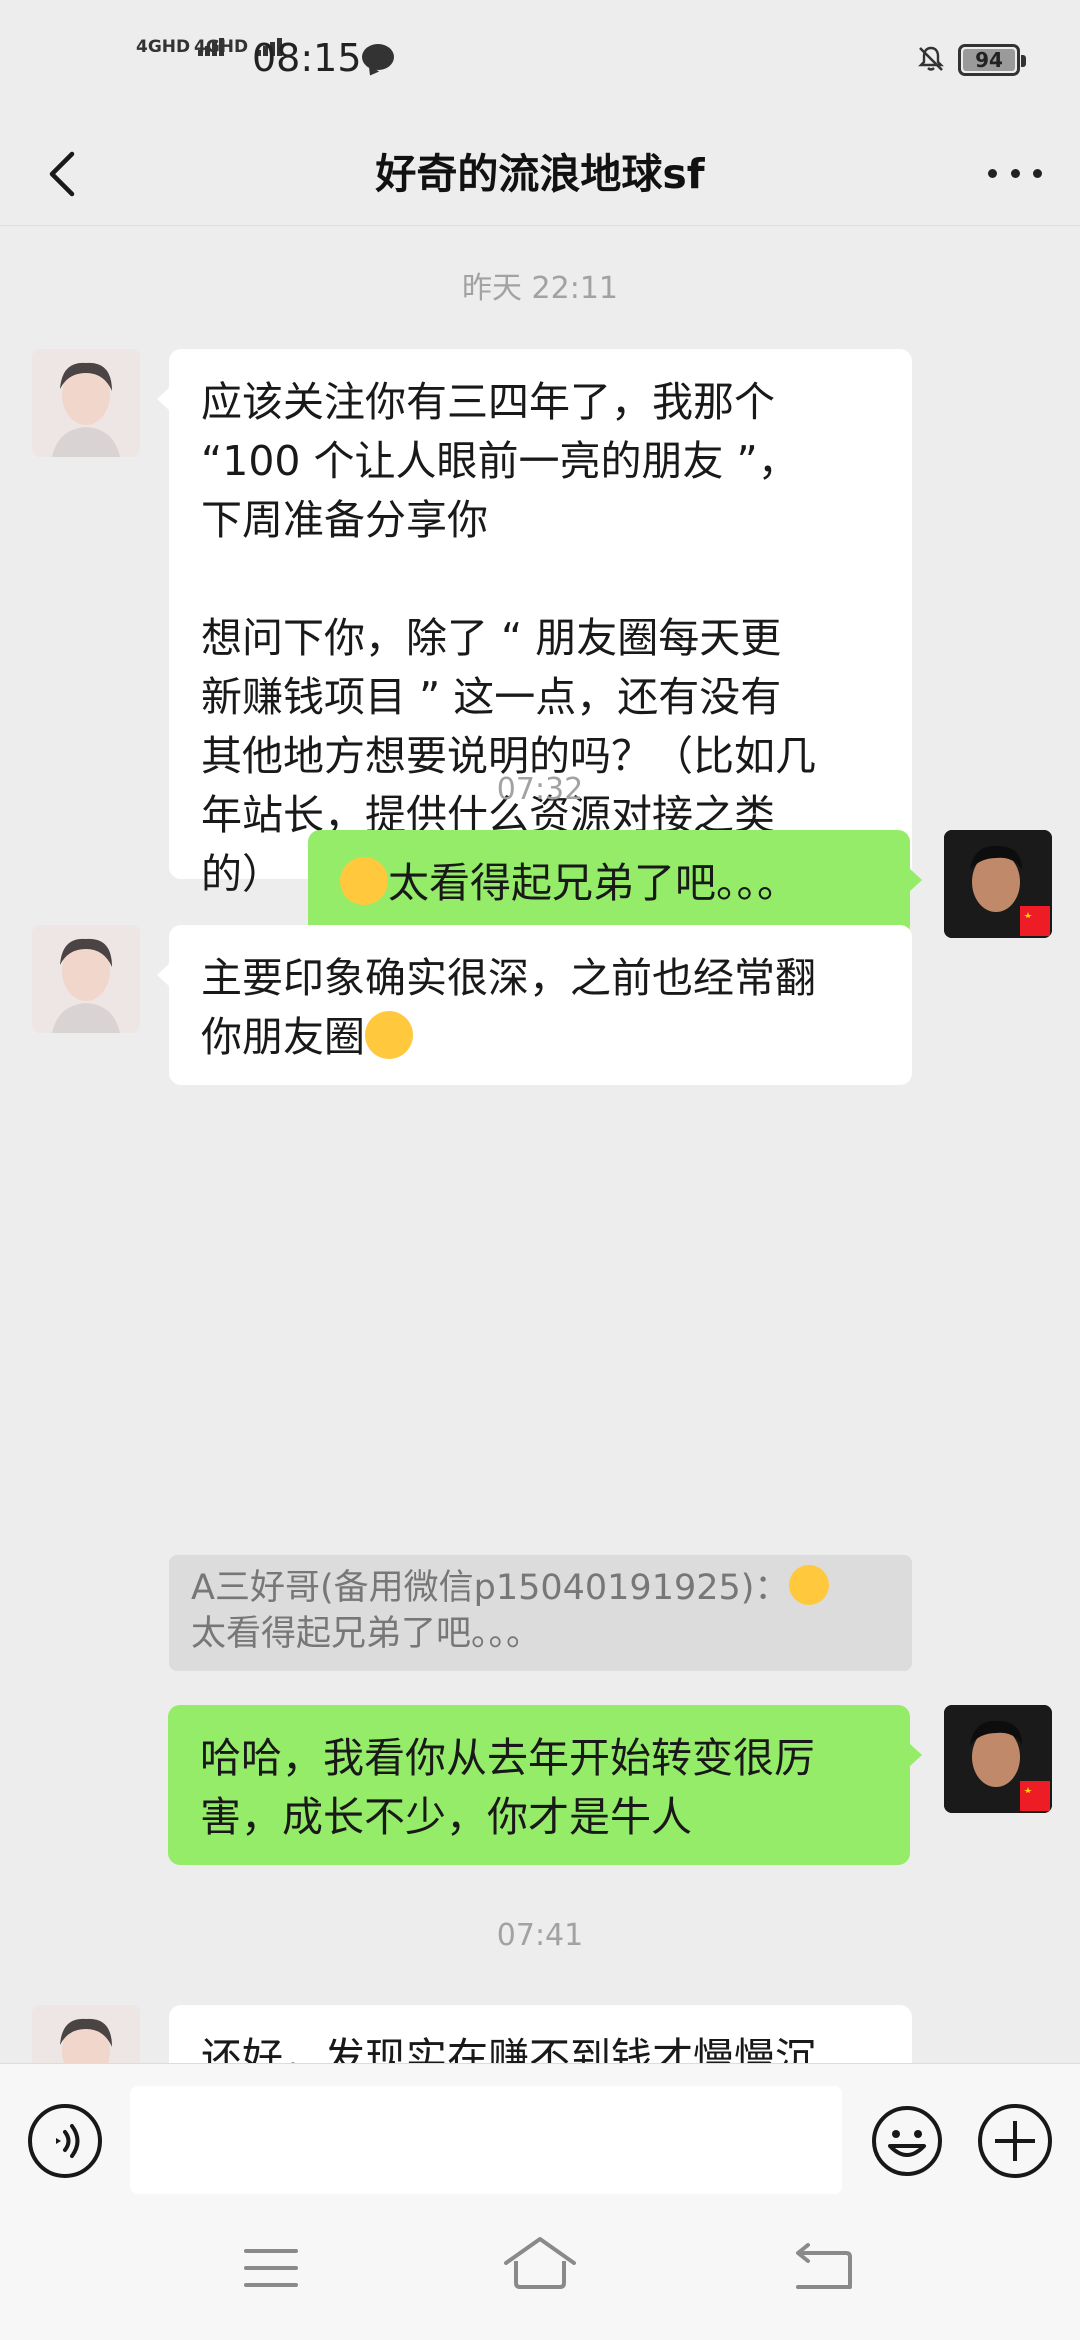 This screenshot has width=1080, height=2340. Describe the element at coordinates (540, 789) in the screenshot. I see `timestamp: 07:32` at that location.